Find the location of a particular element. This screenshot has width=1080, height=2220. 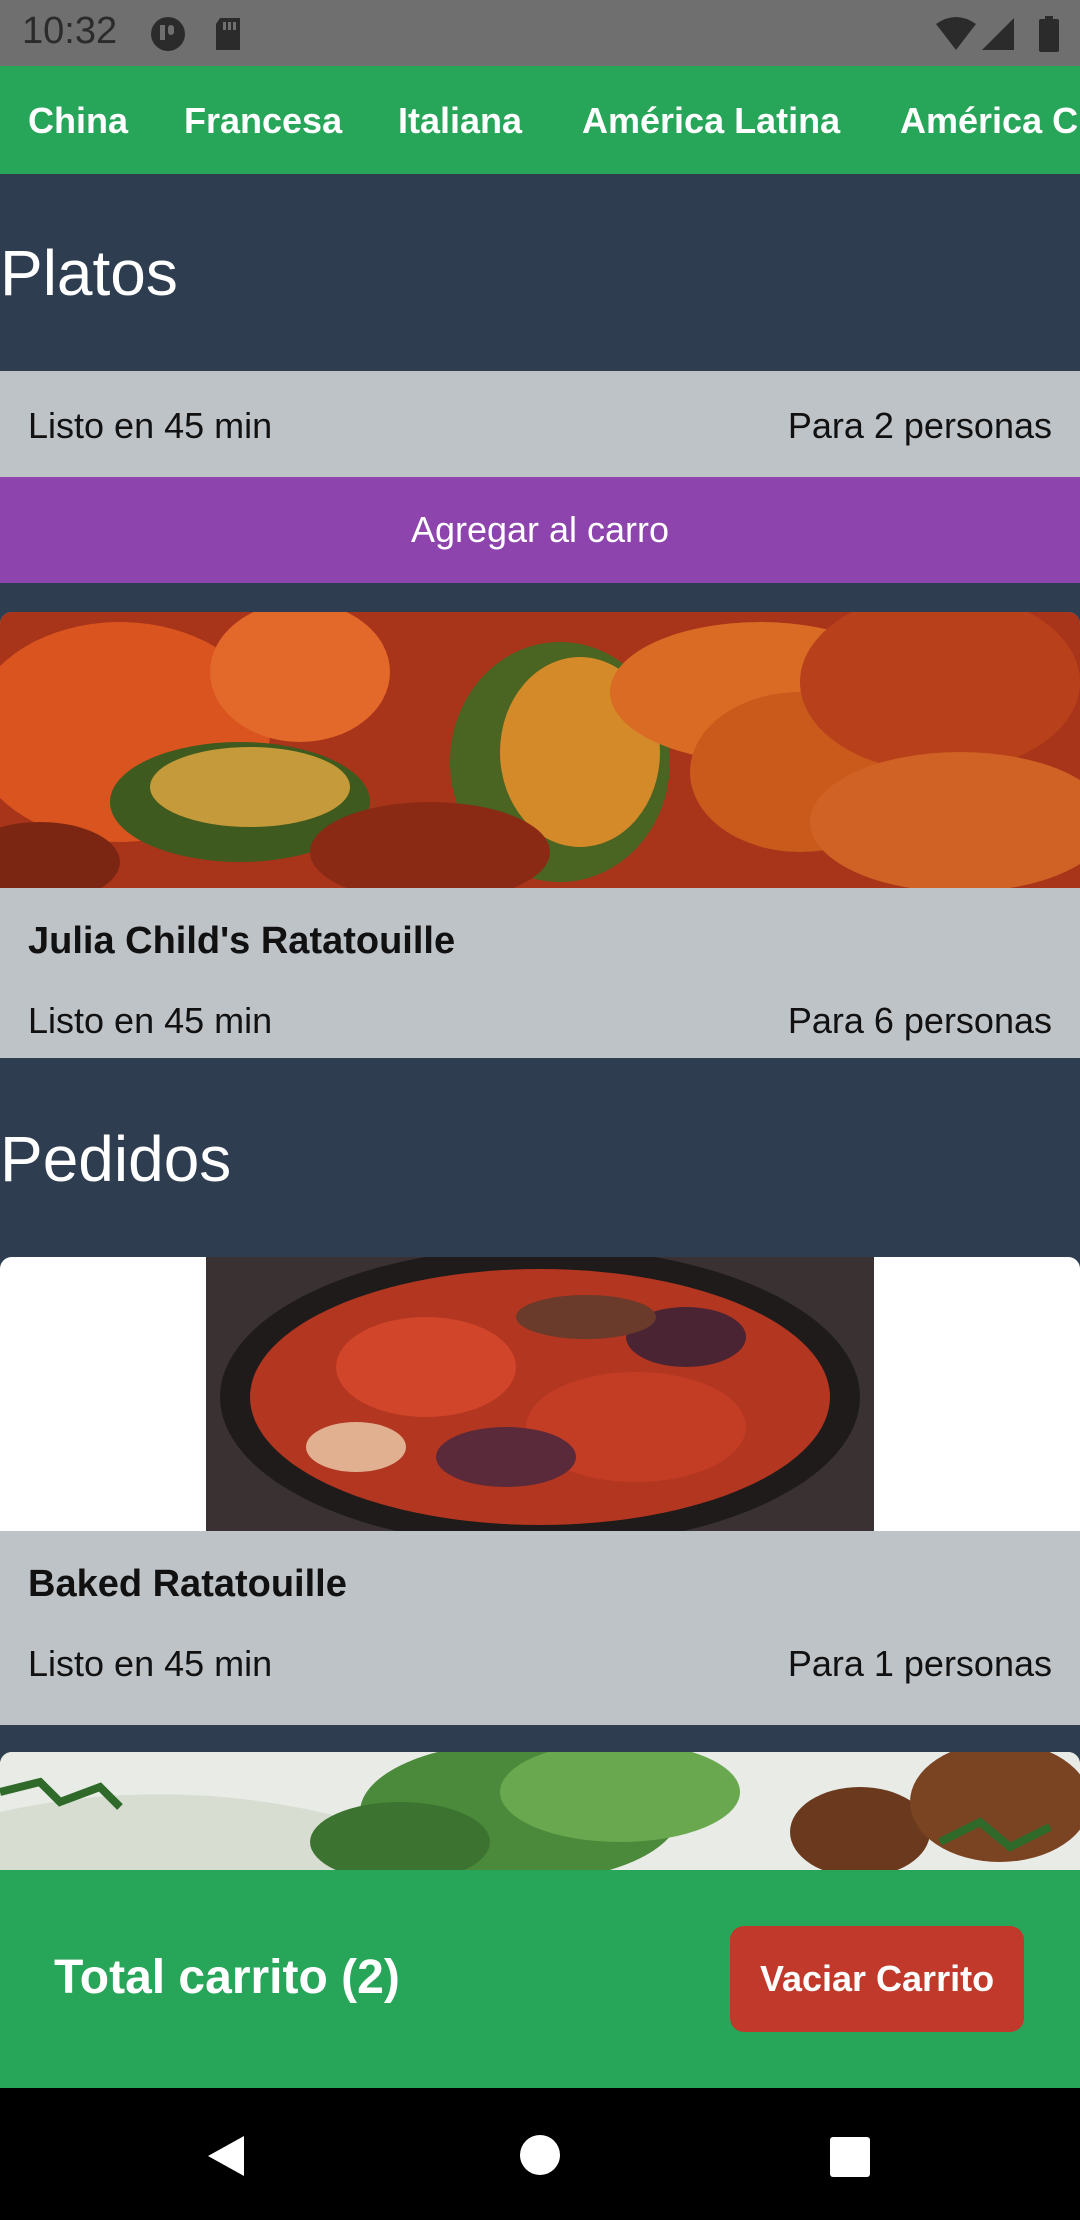

status-bar: 10:32 is located at coordinates (540, 33).